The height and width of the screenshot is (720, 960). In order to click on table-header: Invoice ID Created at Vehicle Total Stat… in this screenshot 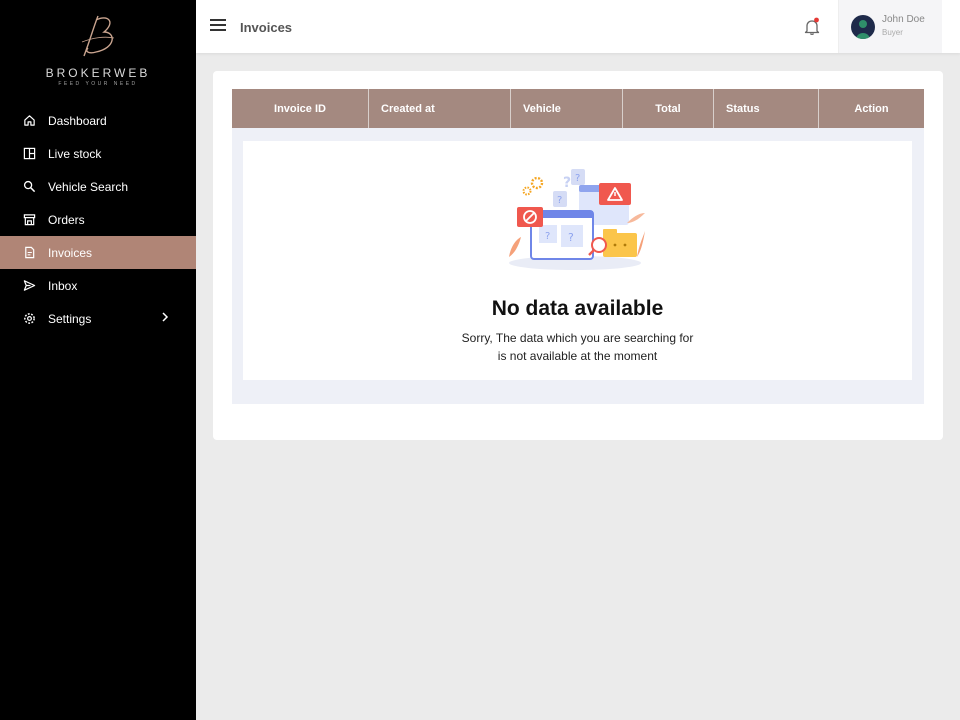, I will do `click(578, 108)`.